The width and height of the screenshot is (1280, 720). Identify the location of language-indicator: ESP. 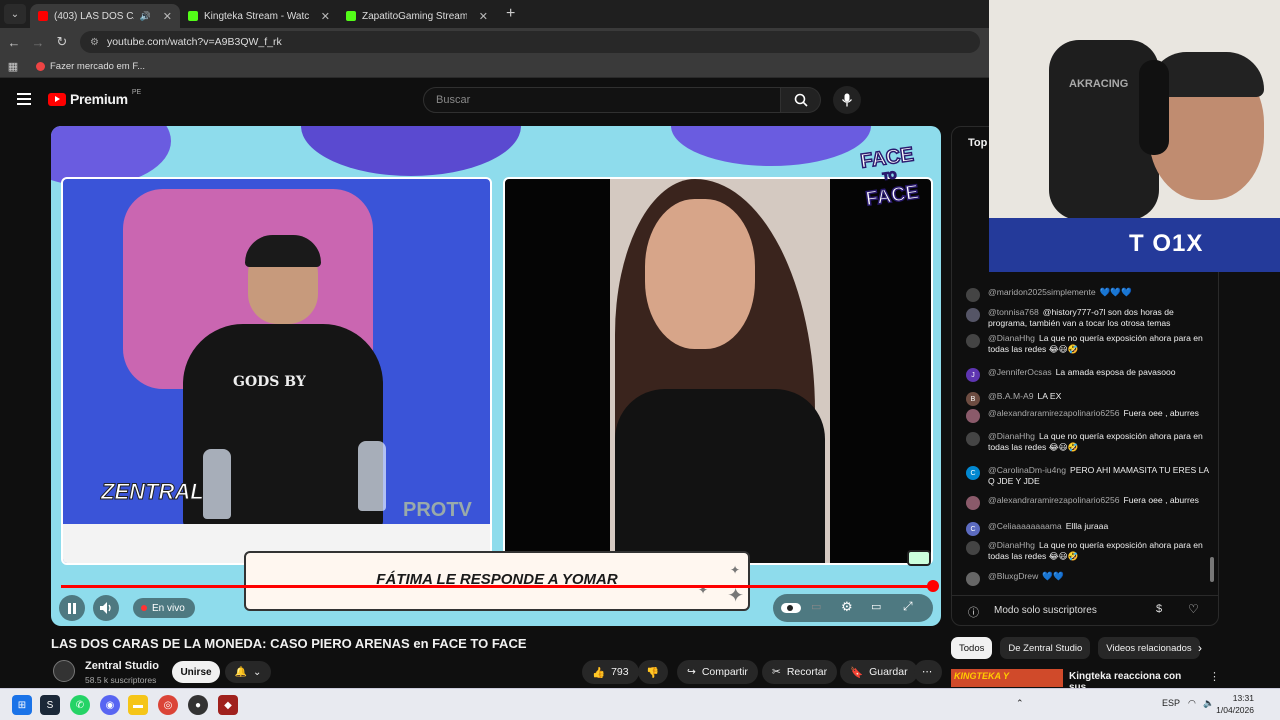
(1171, 703).